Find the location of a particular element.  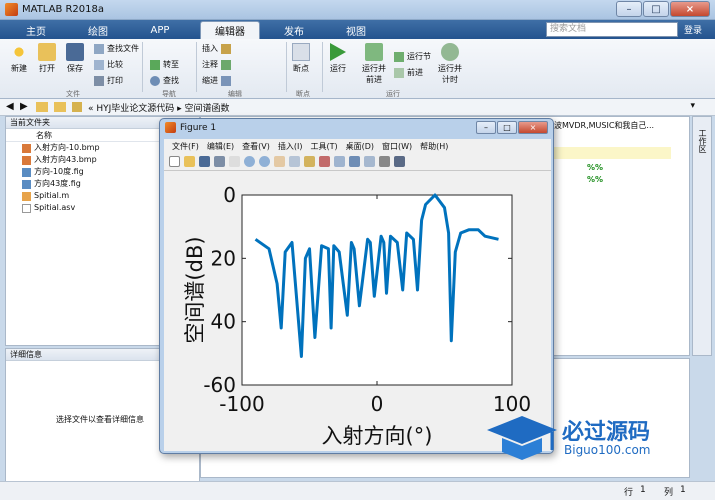

details-message: 选择文件以查看详细信息 is located at coordinates (100, 419).